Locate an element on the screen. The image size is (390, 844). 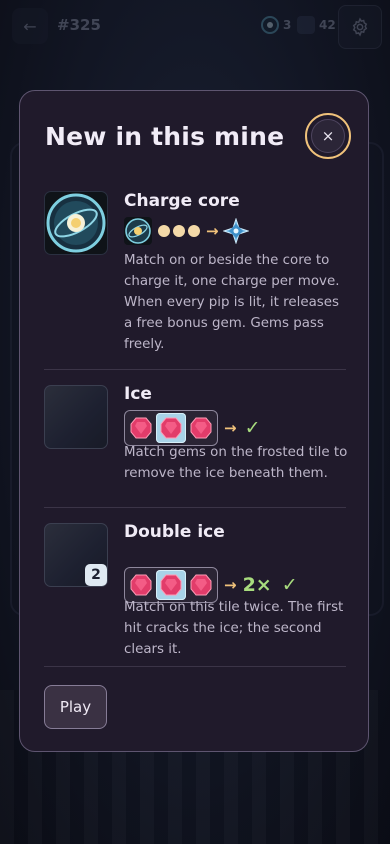
gem-count: 42 is located at coordinates (327, 25).